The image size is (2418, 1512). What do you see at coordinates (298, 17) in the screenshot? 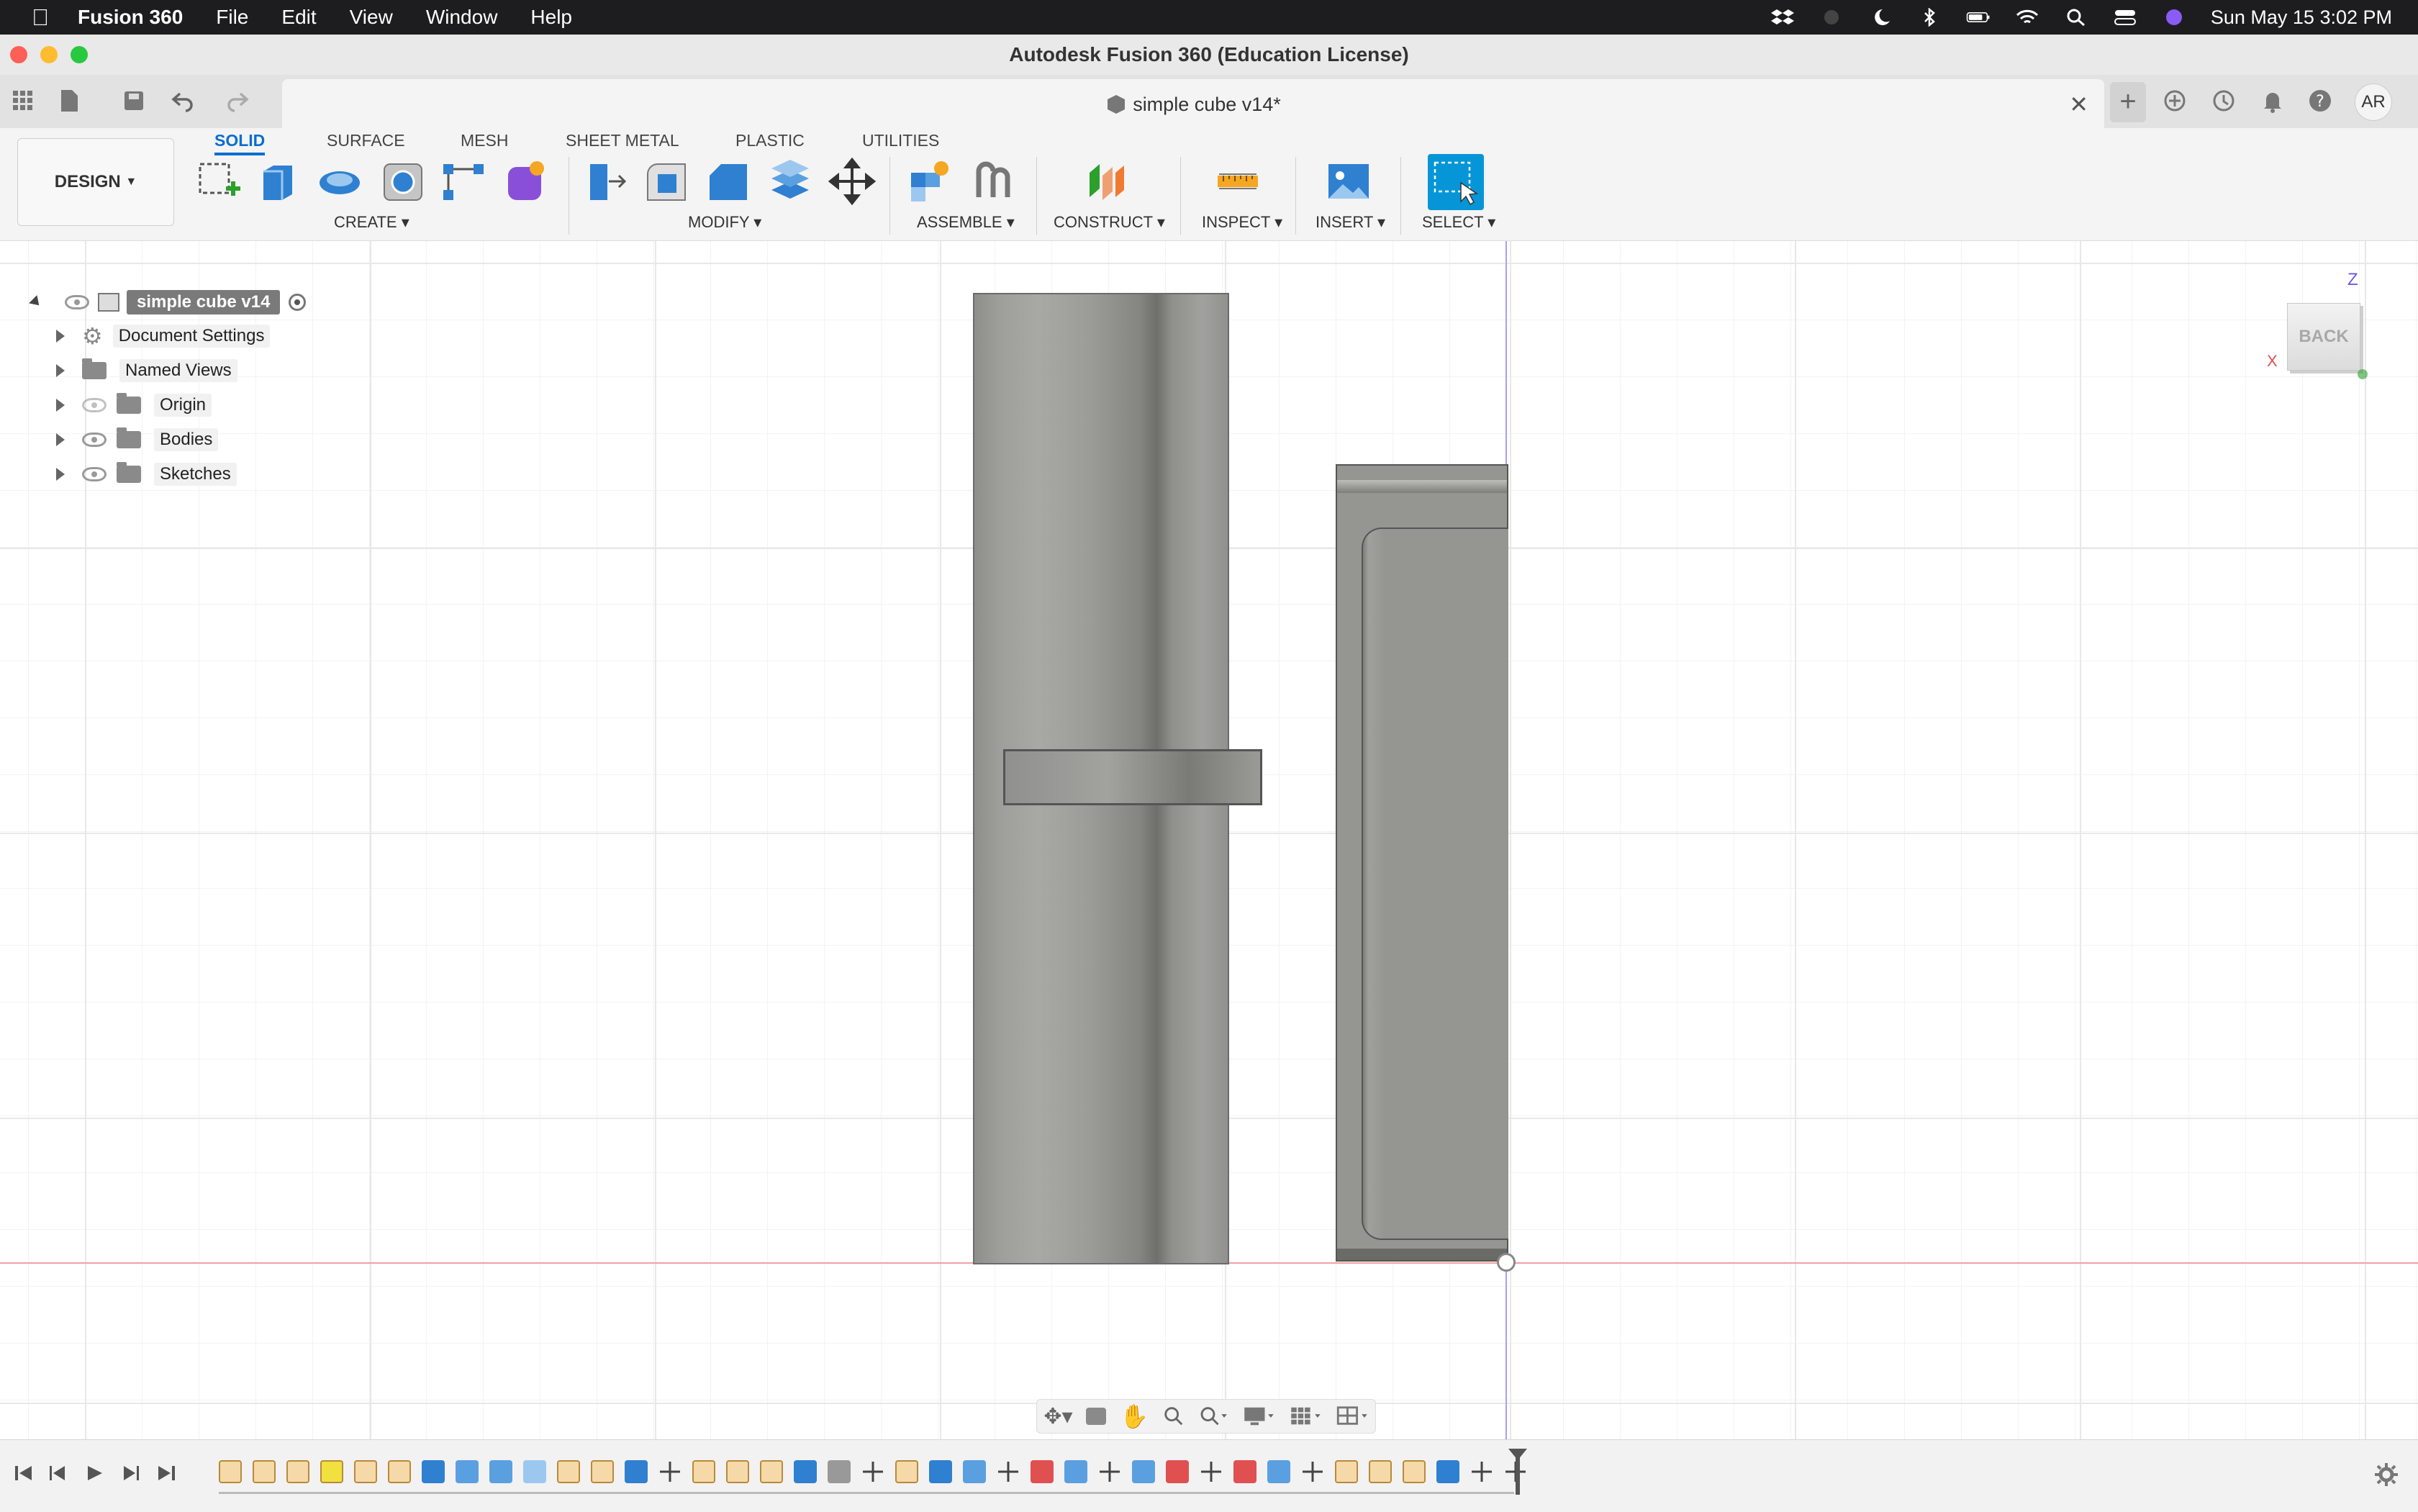
I see `menu-edit: Edit` at bounding box center [298, 17].